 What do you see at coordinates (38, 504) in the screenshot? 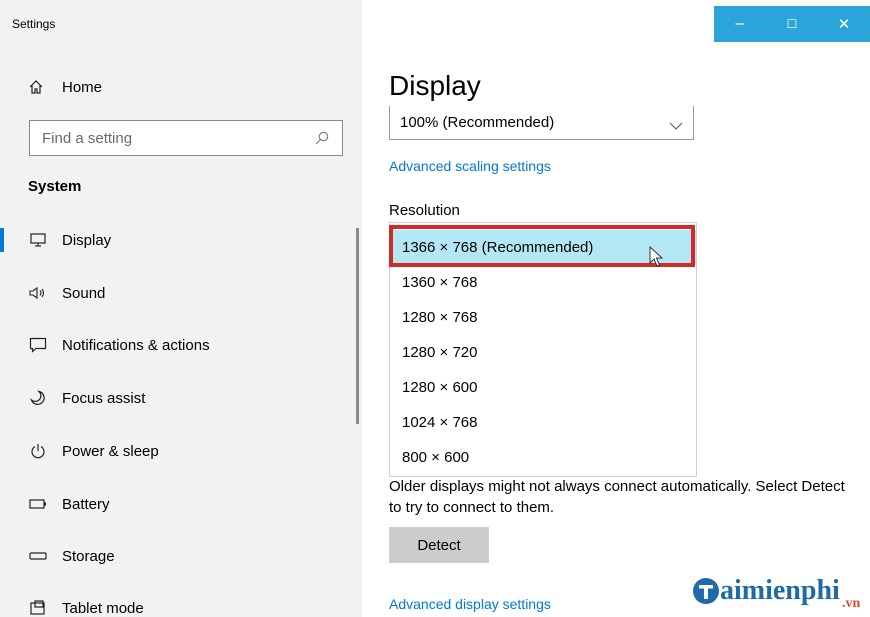
I see `battery-icon` at bounding box center [38, 504].